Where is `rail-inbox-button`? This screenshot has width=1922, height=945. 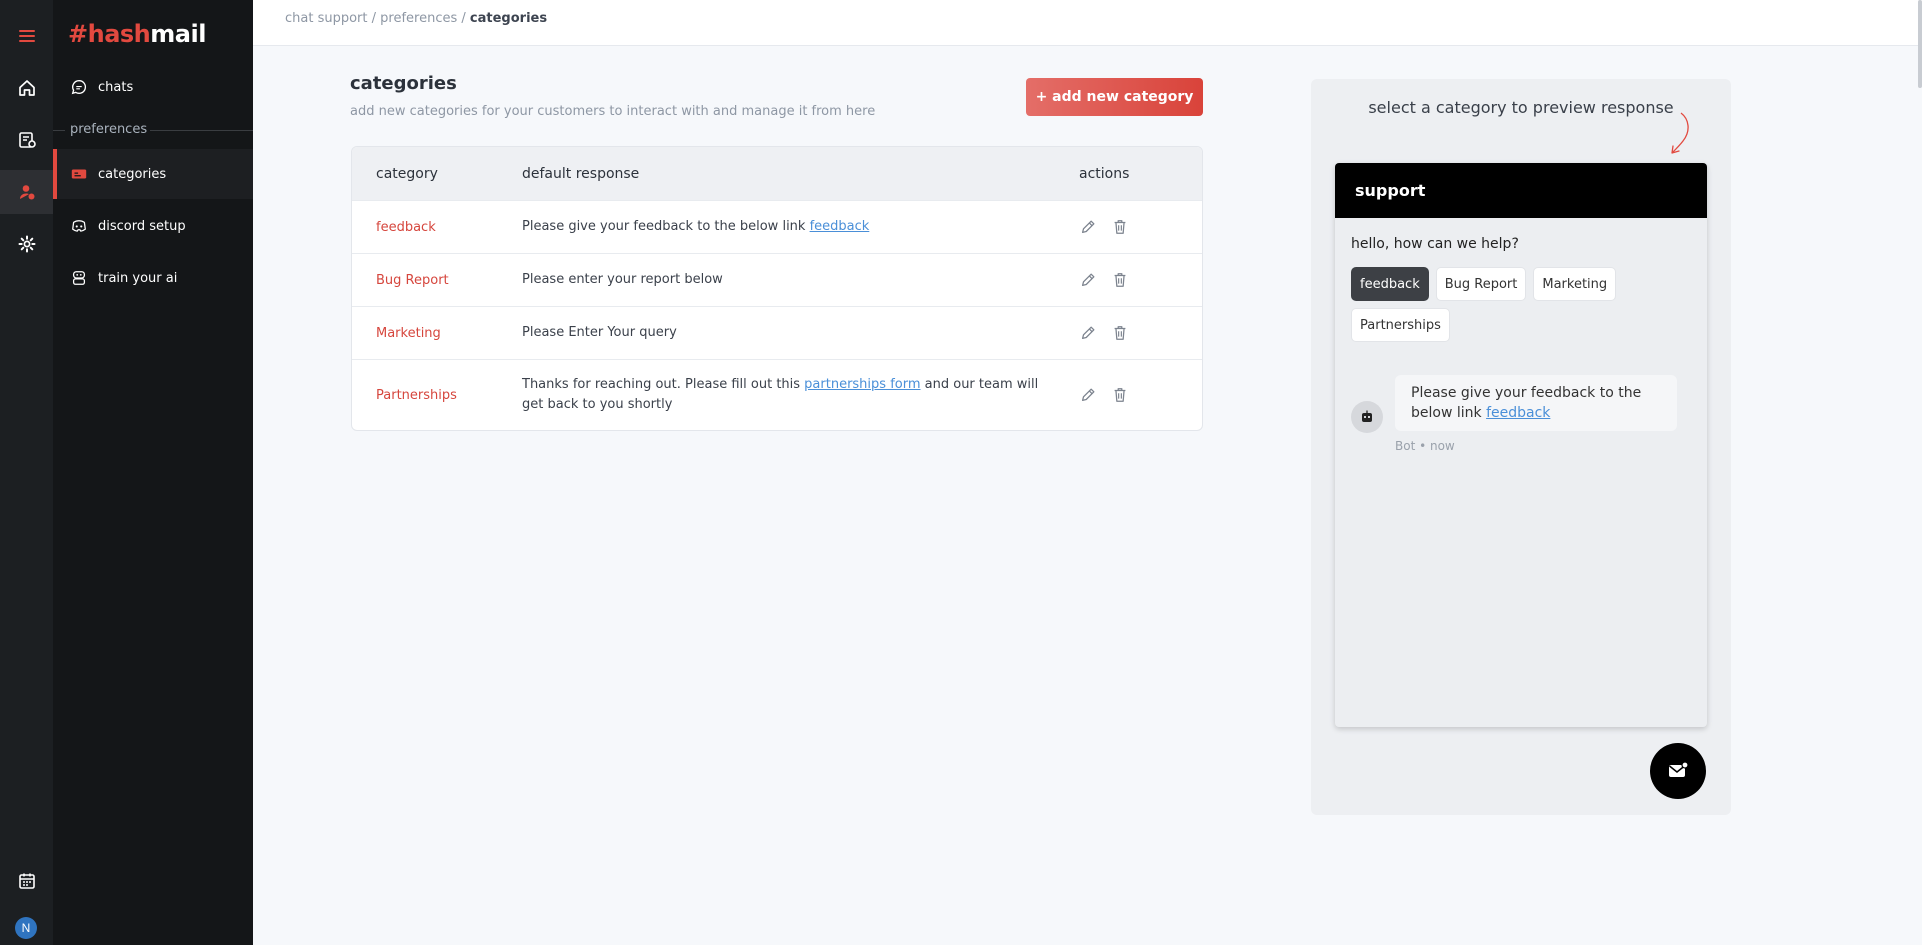
rail-inbox-button is located at coordinates (26, 140).